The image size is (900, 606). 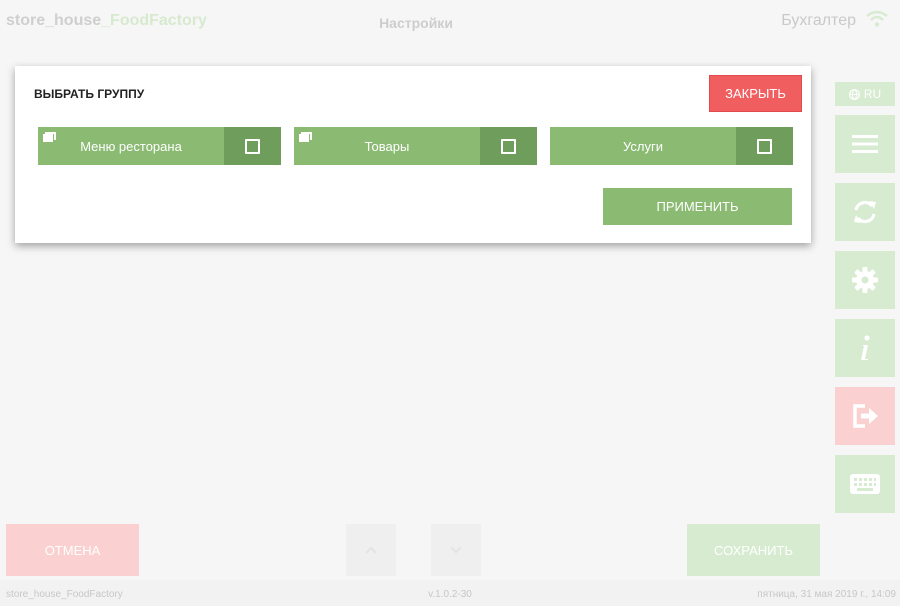 What do you see at coordinates (826, 594) in the screenshot?
I see `footer-datetime: пятница, 31 мая 2019 г., 14:09` at bounding box center [826, 594].